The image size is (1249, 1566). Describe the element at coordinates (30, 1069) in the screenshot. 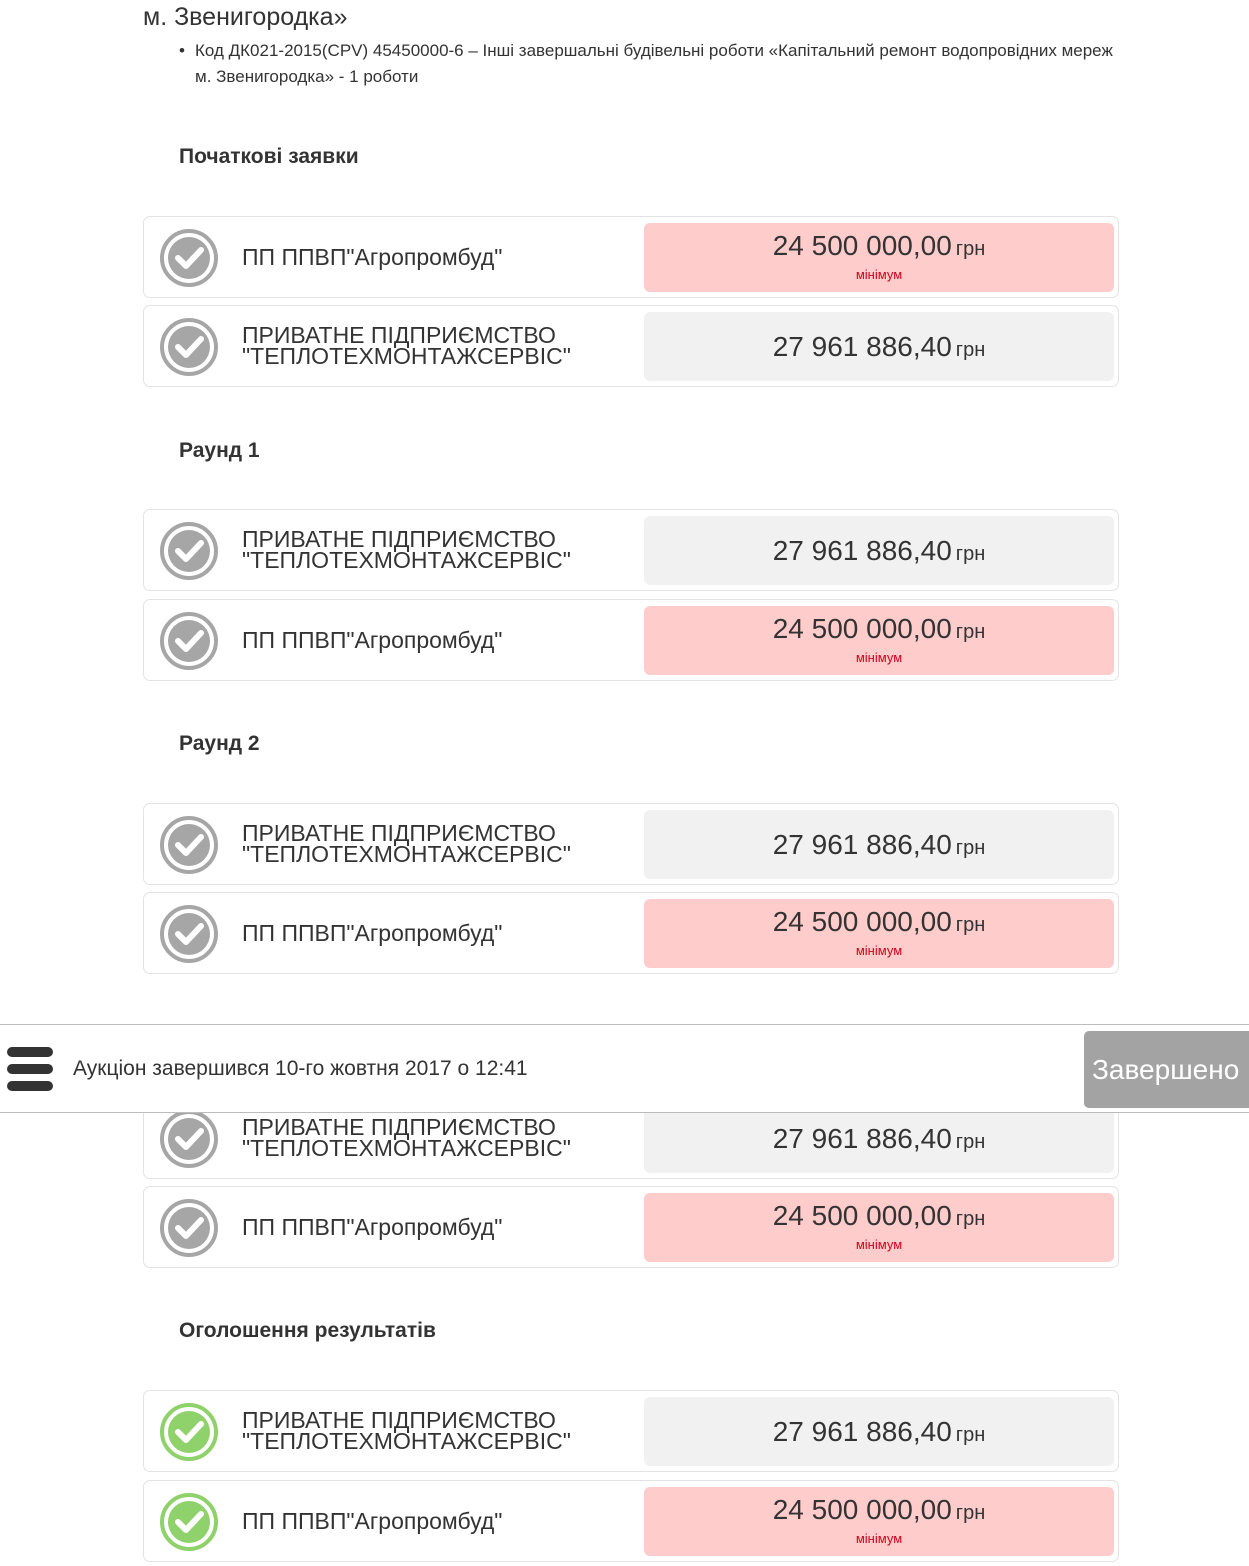

I see `hamburger-menu-icon` at that location.